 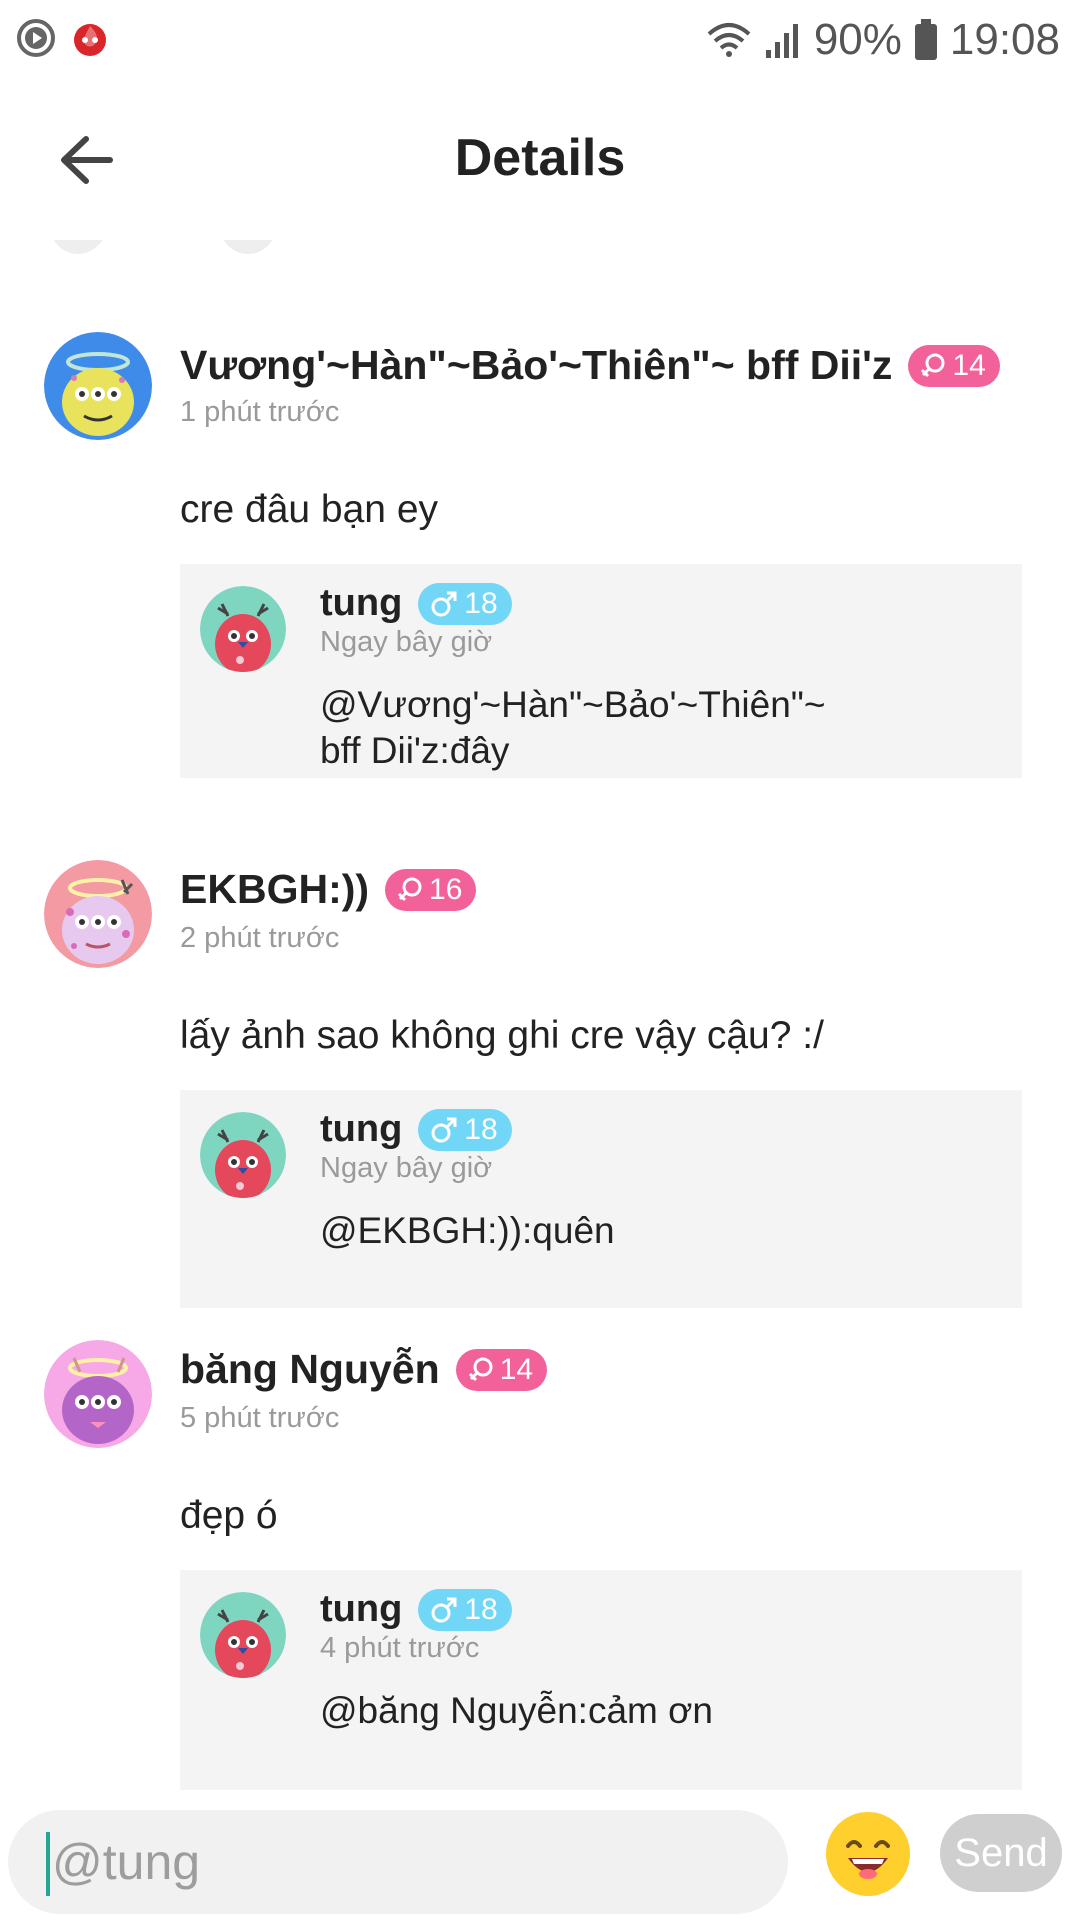 What do you see at coordinates (502, 1035) in the screenshot?
I see `comment-text: lấy ảnh sao không ghi cre vậy cậu? :/` at bounding box center [502, 1035].